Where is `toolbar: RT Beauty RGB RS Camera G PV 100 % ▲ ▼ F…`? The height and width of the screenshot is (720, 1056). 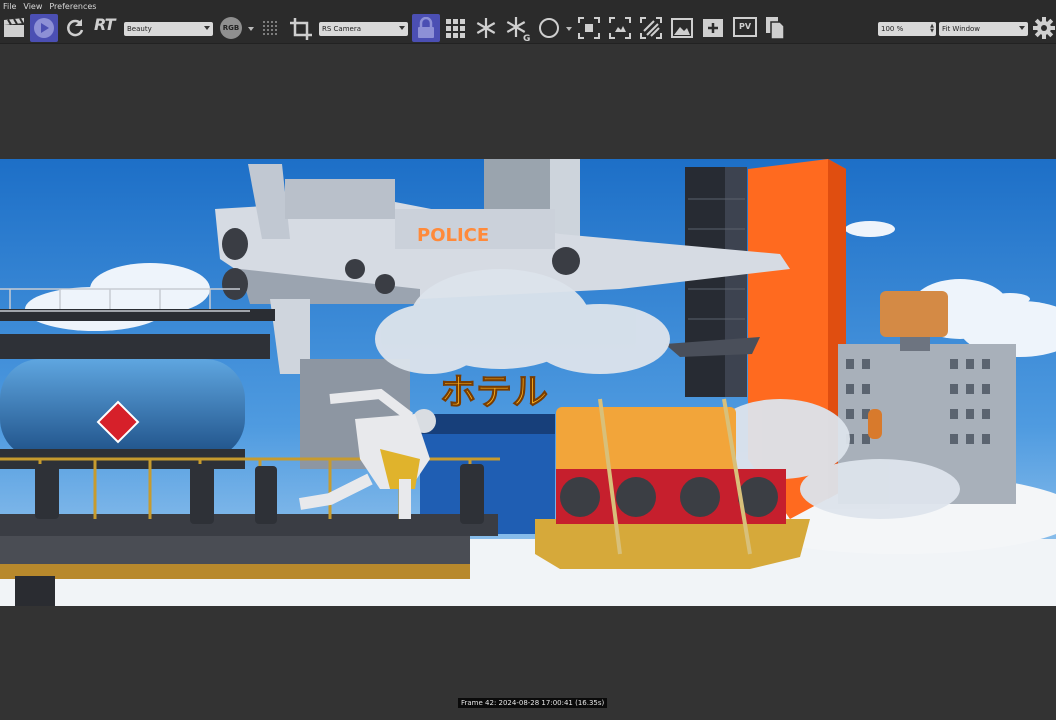
toolbar: RT Beauty RGB RS Camera G PV 100 % ▲ ▼ F… is located at coordinates (528, 28).